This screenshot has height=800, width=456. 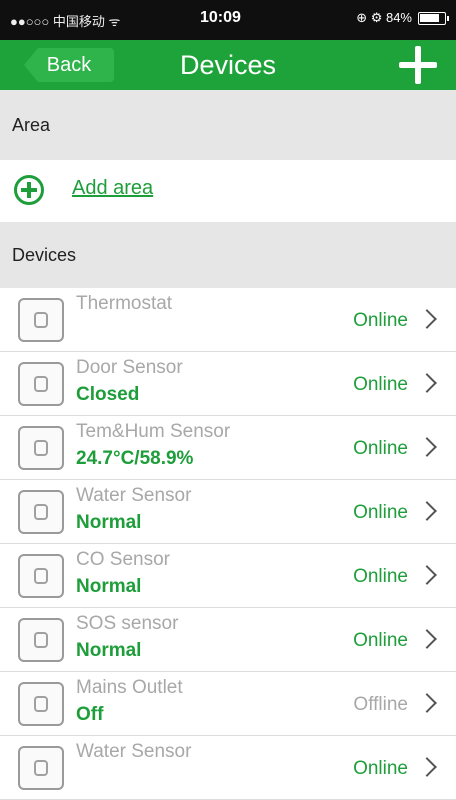 I want to click on door-sensor-icon, so click(x=41, y=384).